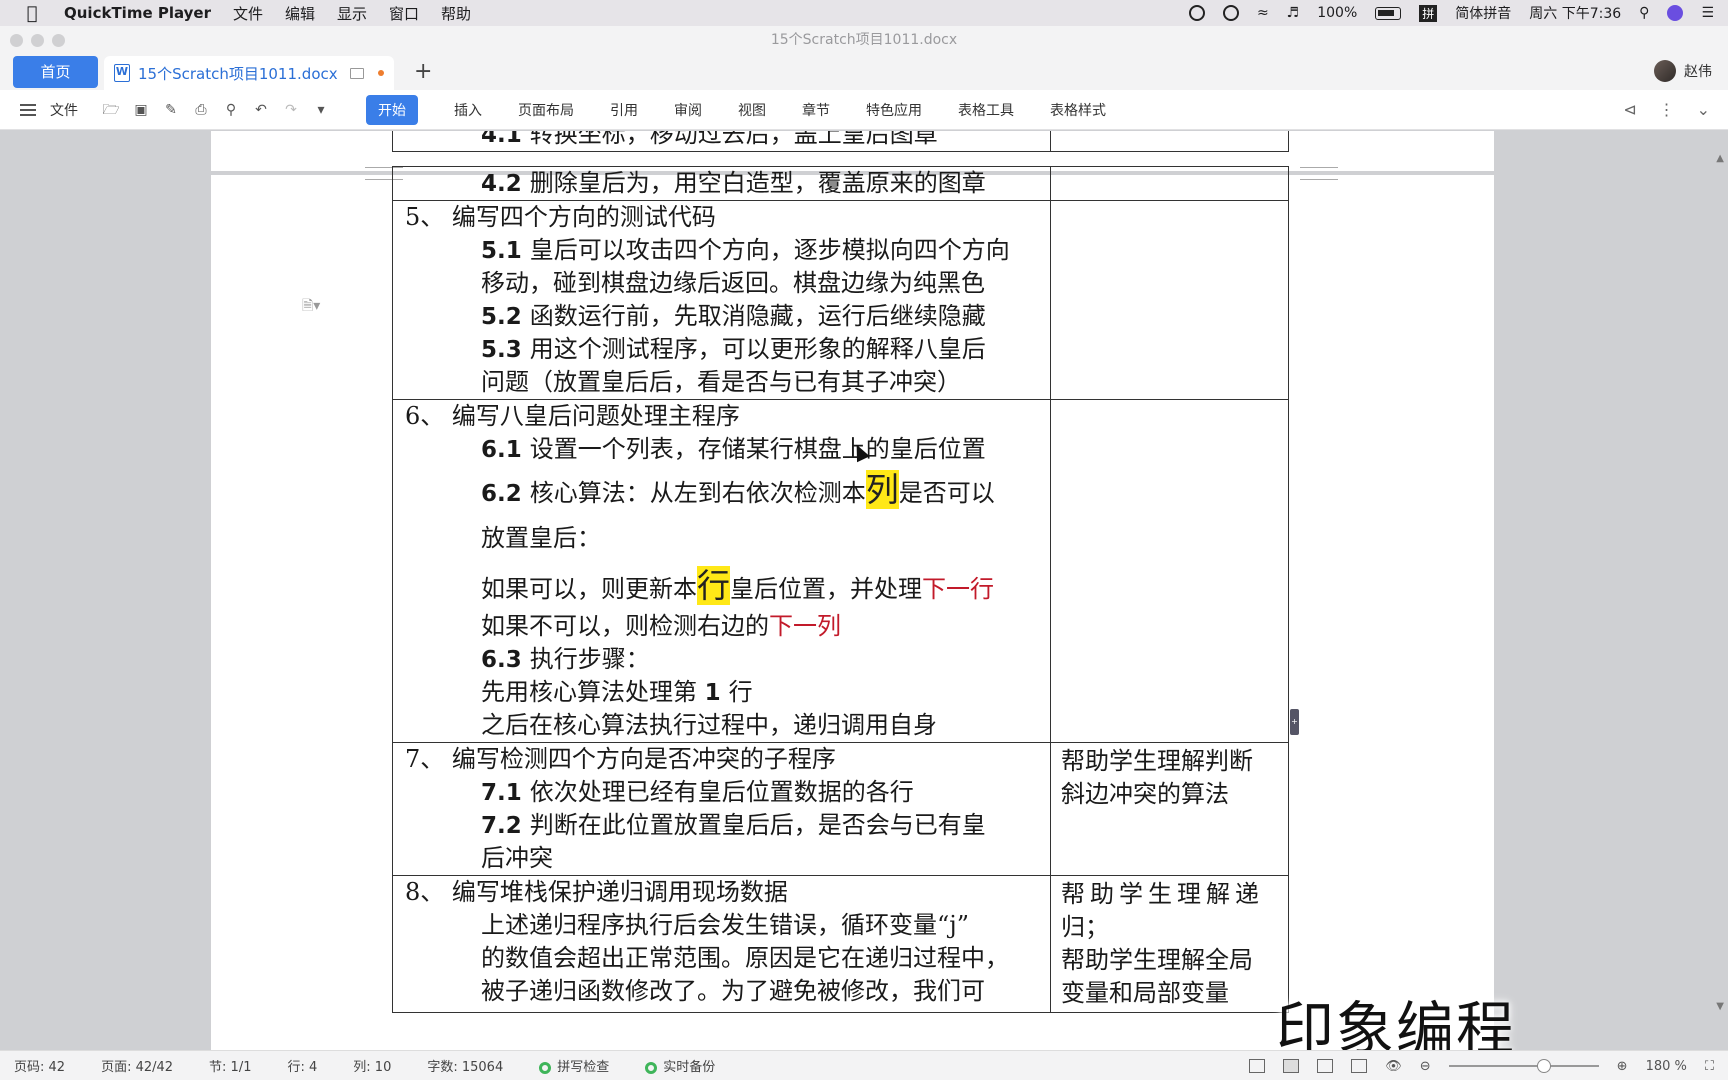 This screenshot has width=1728, height=1080. Describe the element at coordinates (986, 110) in the screenshot. I see `tab-table-tools: 表格工具` at that location.